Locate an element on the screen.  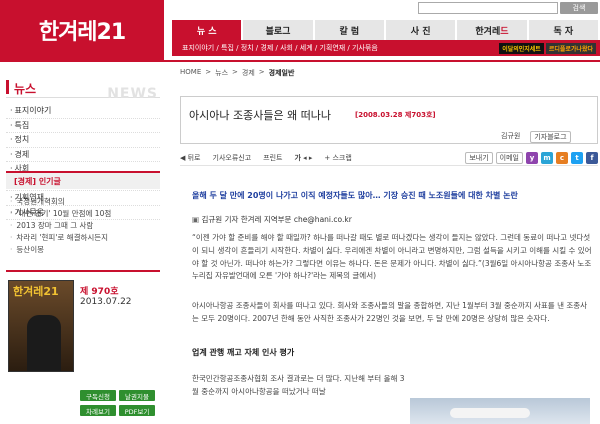
popular-item: '대면 연기' 10월 만점에 10점 is located at coordinates (85, 213).